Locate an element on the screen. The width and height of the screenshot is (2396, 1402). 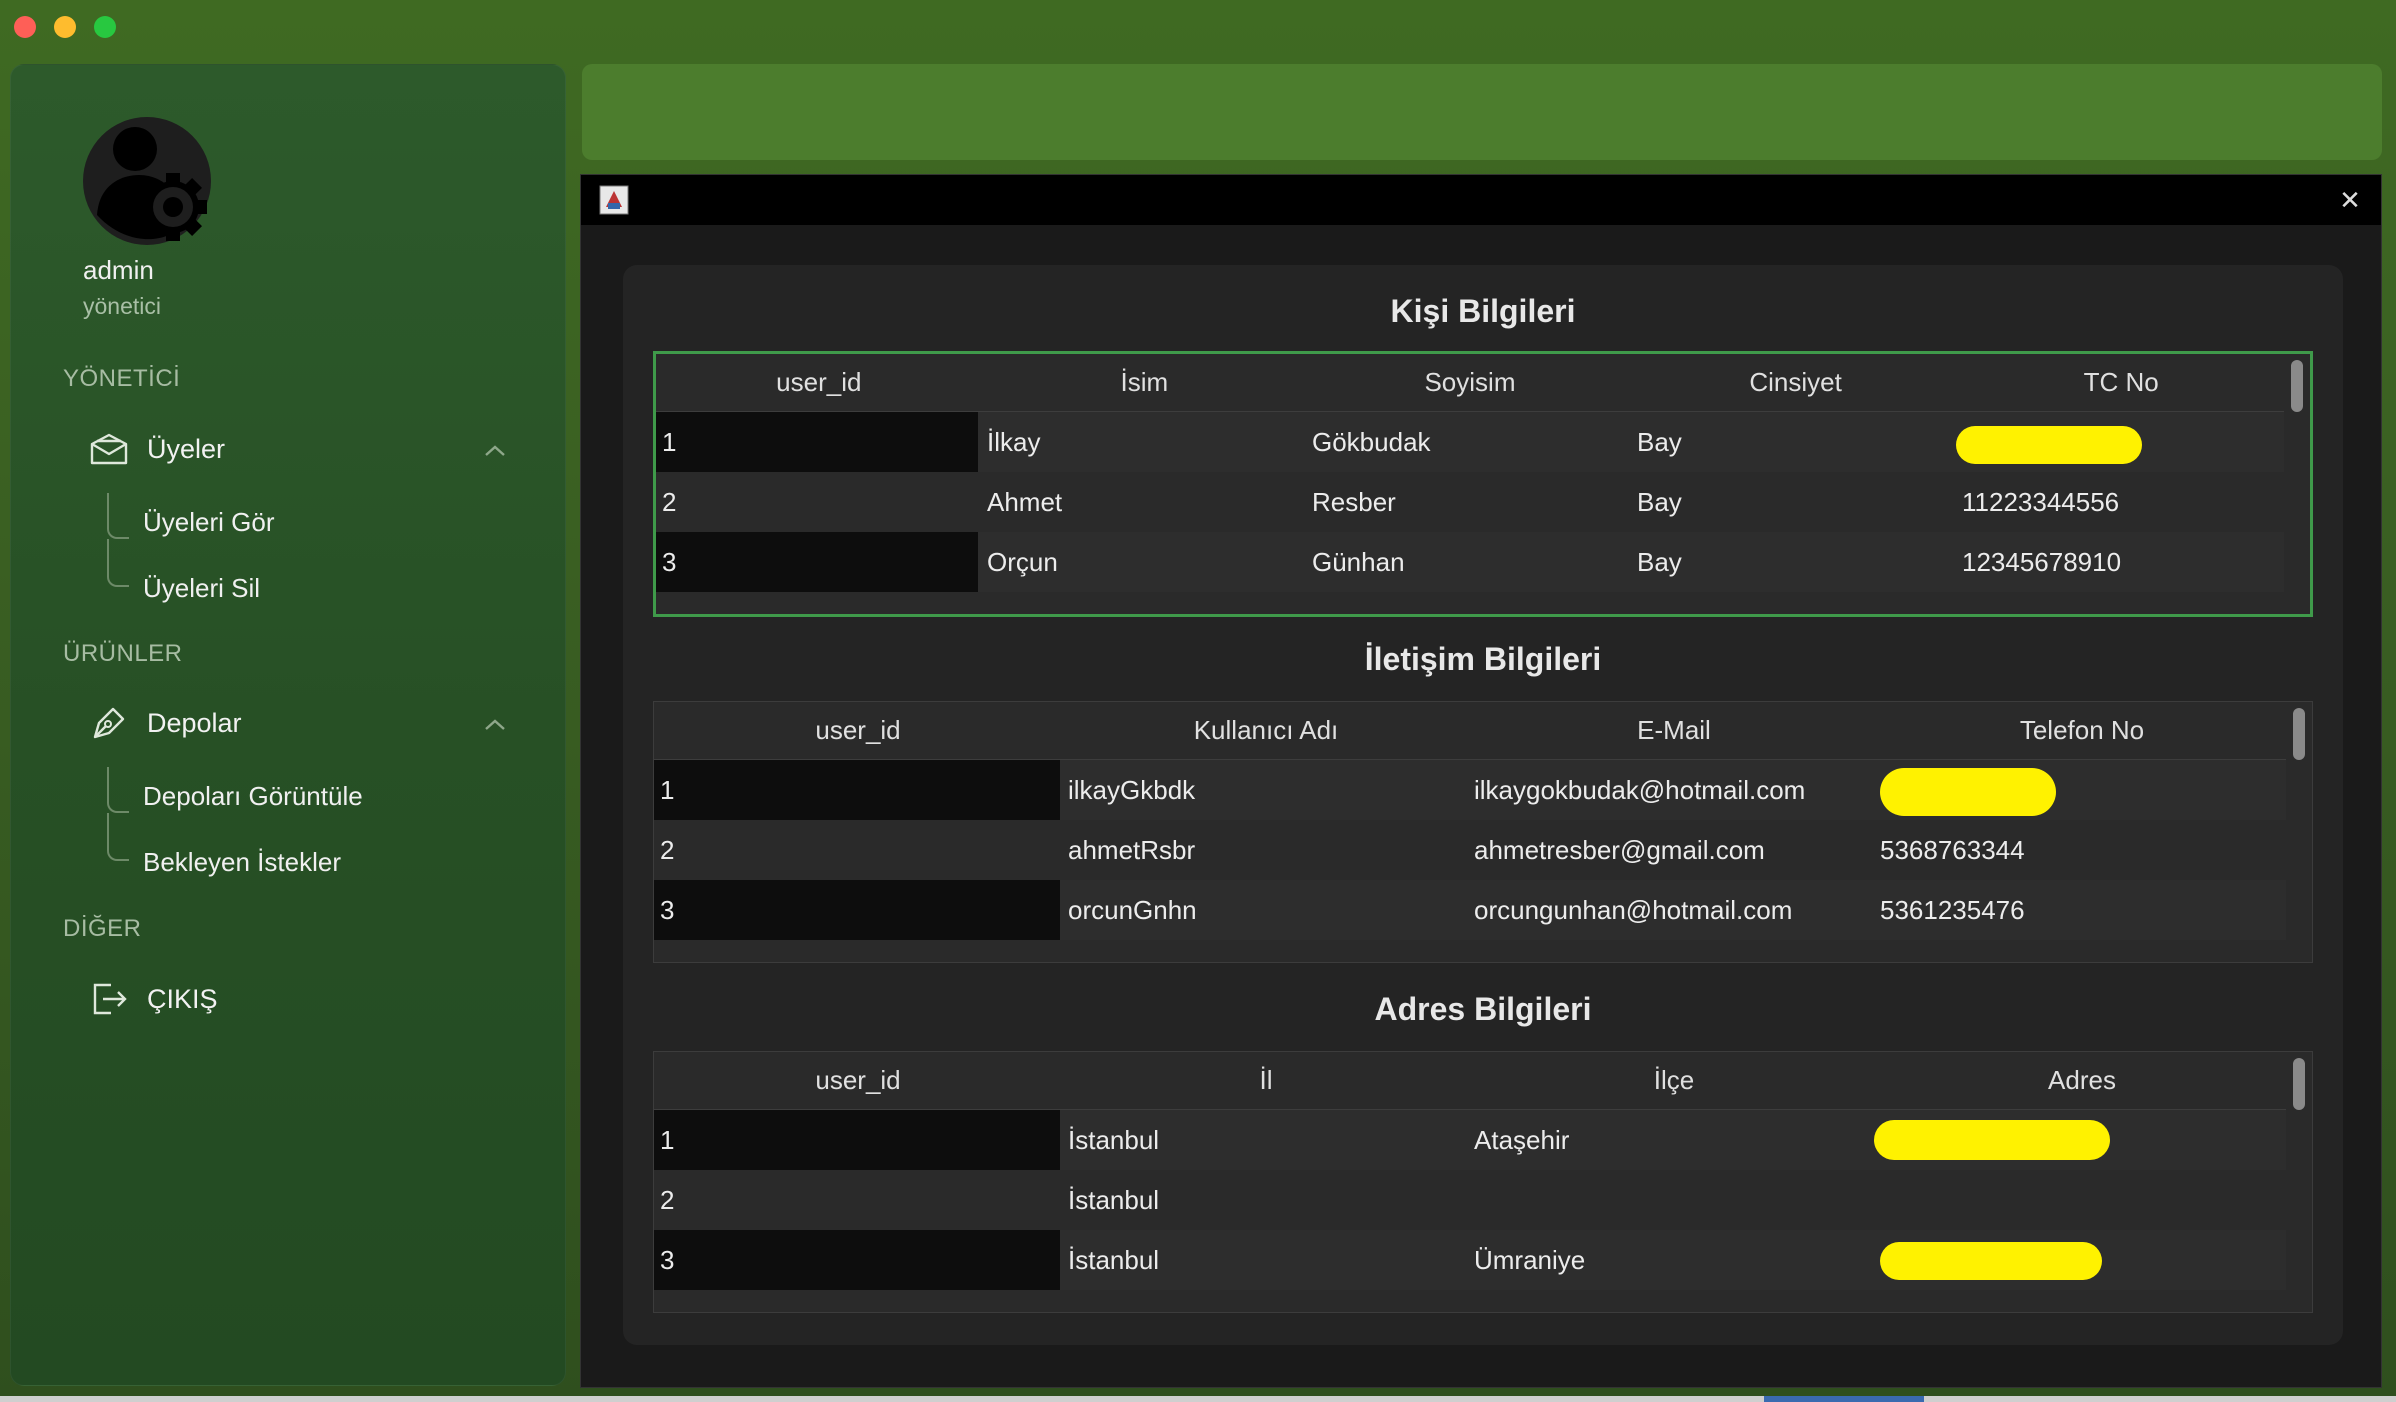
table-cell: 5368763344 is located at coordinates (1952, 849).